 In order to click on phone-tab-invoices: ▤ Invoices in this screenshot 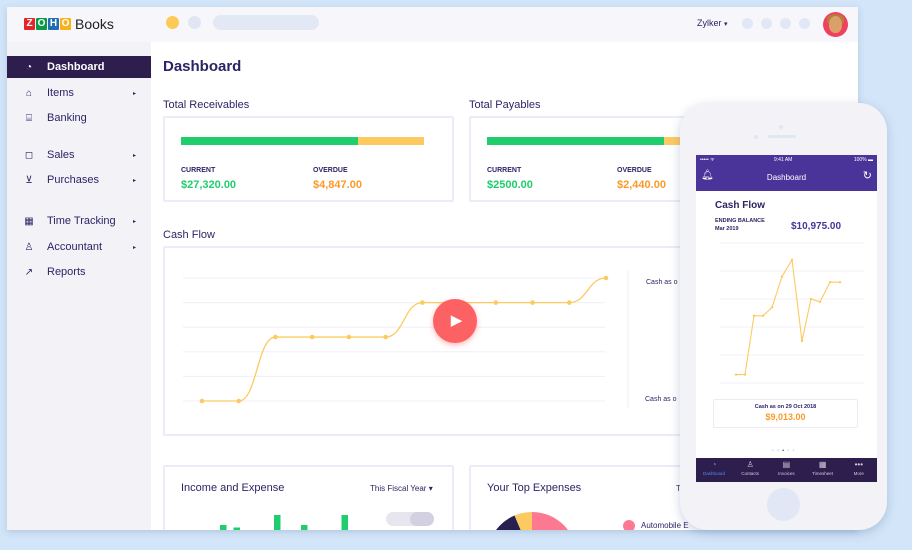, I will do `click(786, 469)`.